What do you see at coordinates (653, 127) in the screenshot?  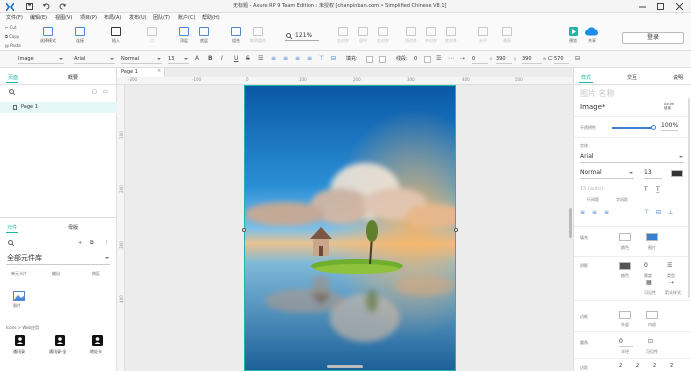 I see `opacity-slider-thumb` at bounding box center [653, 127].